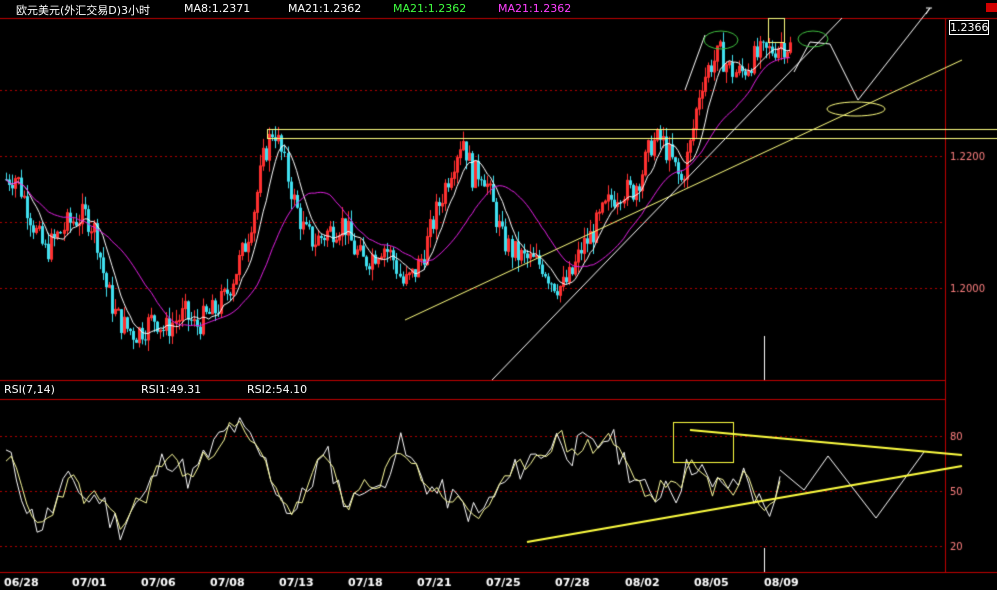 This screenshot has height=590, width=997. What do you see at coordinates (430, 8) in the screenshot?
I see `ma21-label-2: MA21:1.2362` at bounding box center [430, 8].